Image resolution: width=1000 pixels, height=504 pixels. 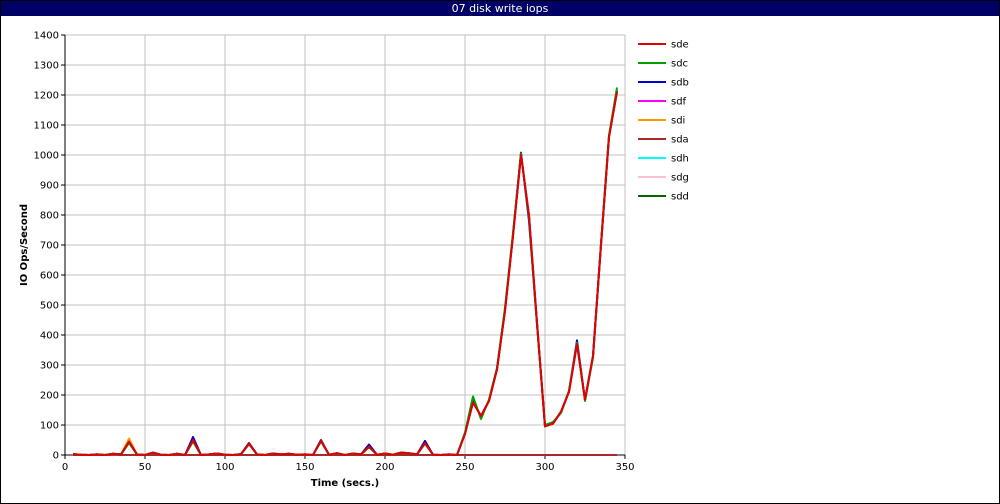 I want to click on y-tick-label: 900, so click(x=49, y=186).